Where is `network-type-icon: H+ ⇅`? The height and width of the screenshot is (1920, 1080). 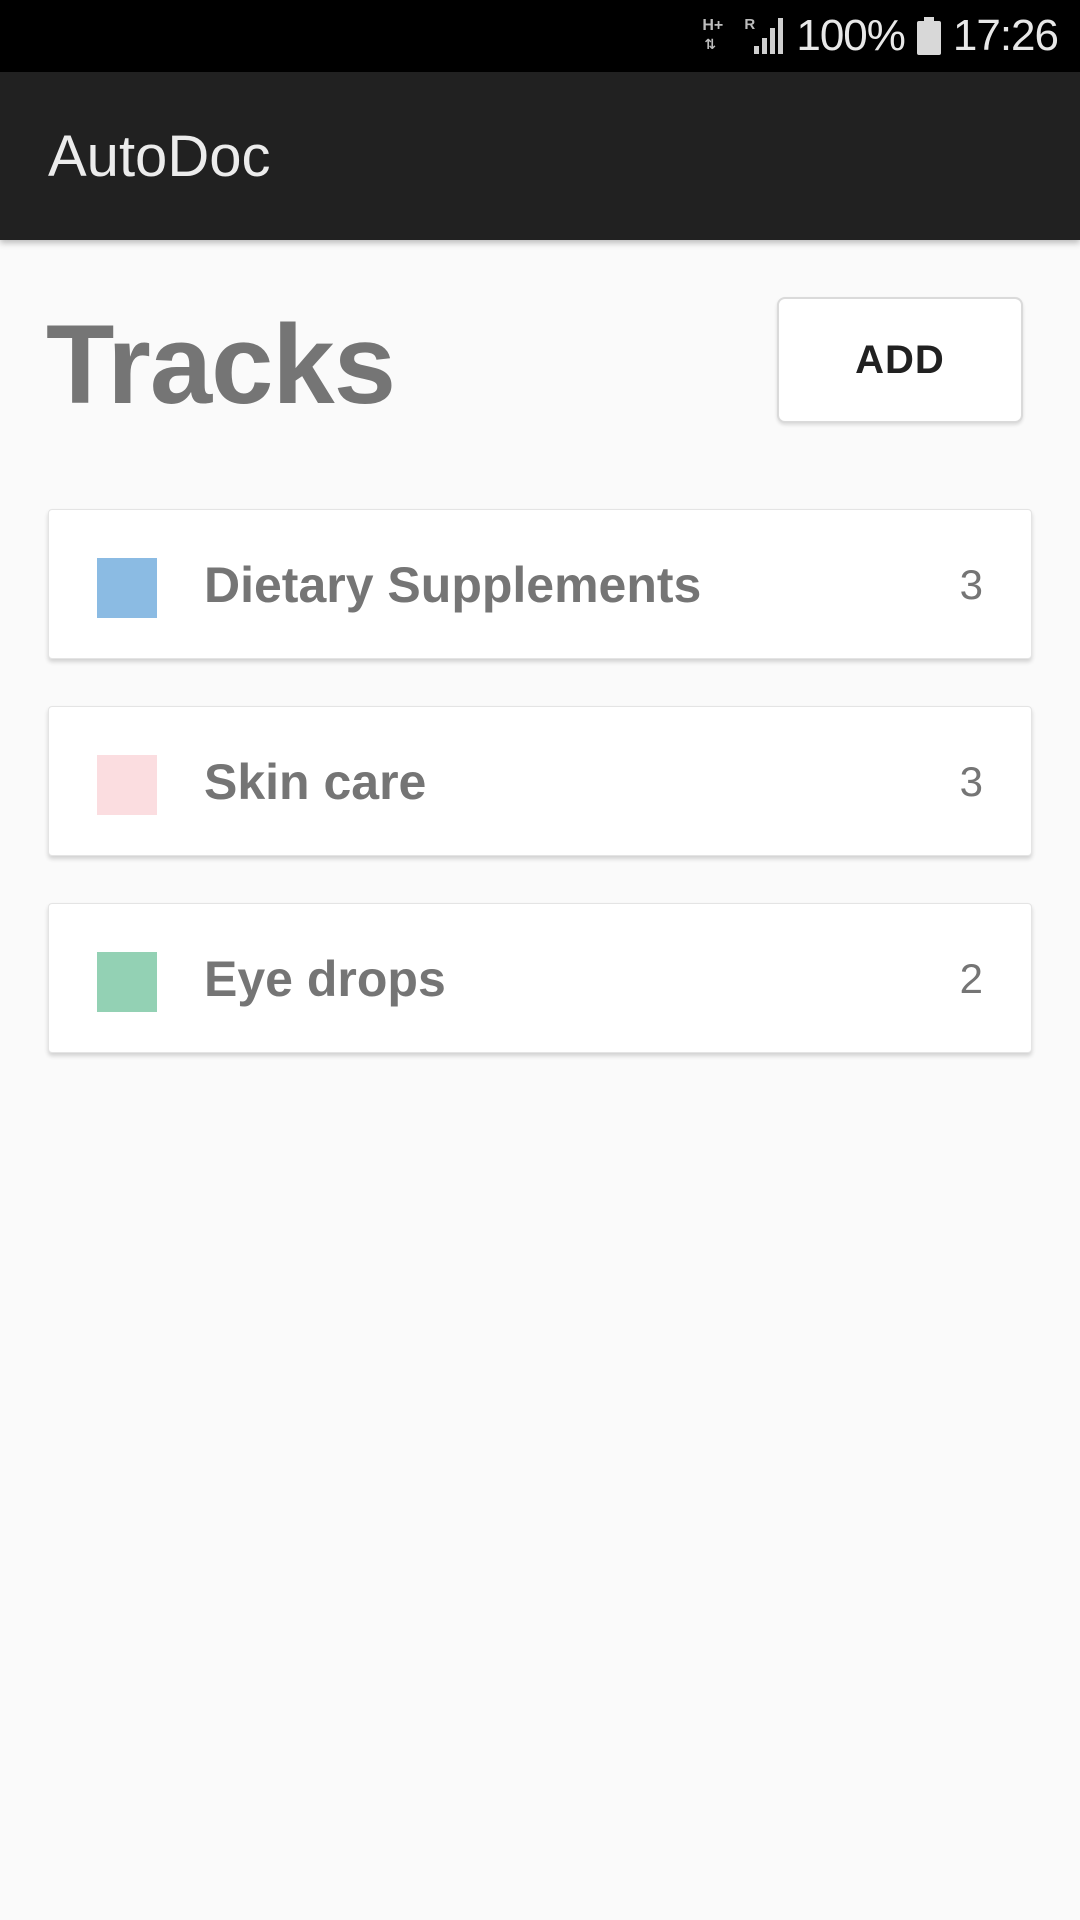 network-type-icon: H+ ⇅ is located at coordinates (717, 36).